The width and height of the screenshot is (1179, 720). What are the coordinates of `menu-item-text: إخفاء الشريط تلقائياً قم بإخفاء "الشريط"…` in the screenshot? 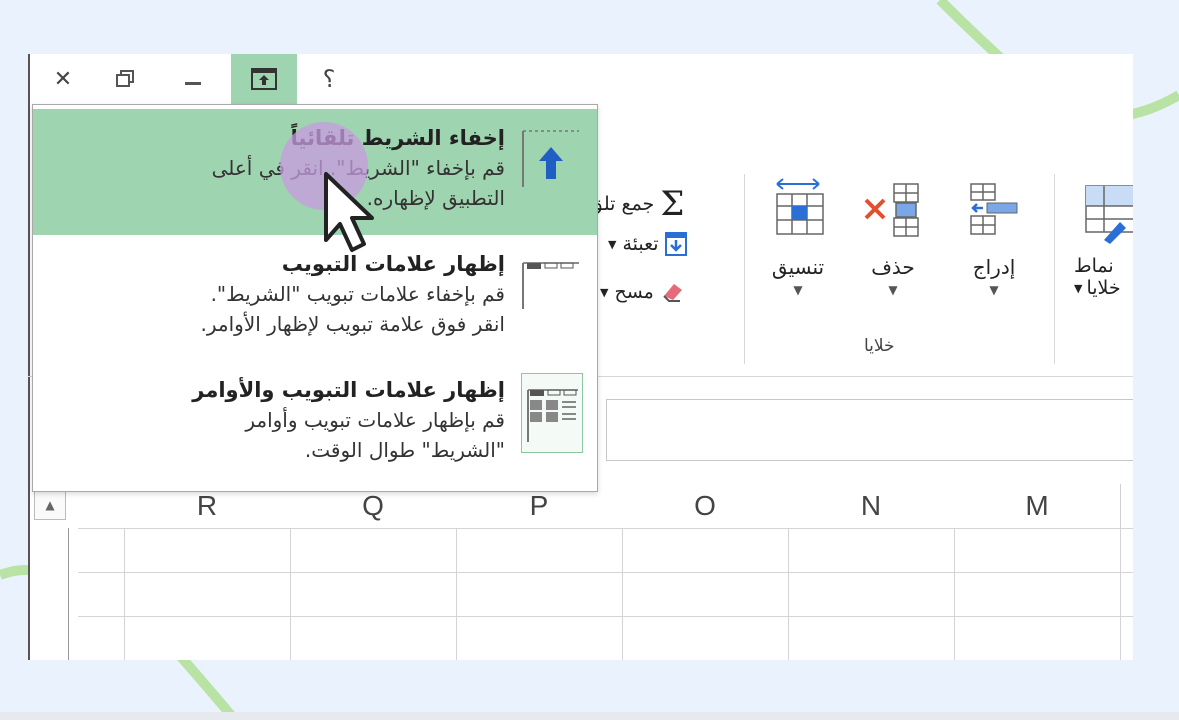 It's located at (273, 168).